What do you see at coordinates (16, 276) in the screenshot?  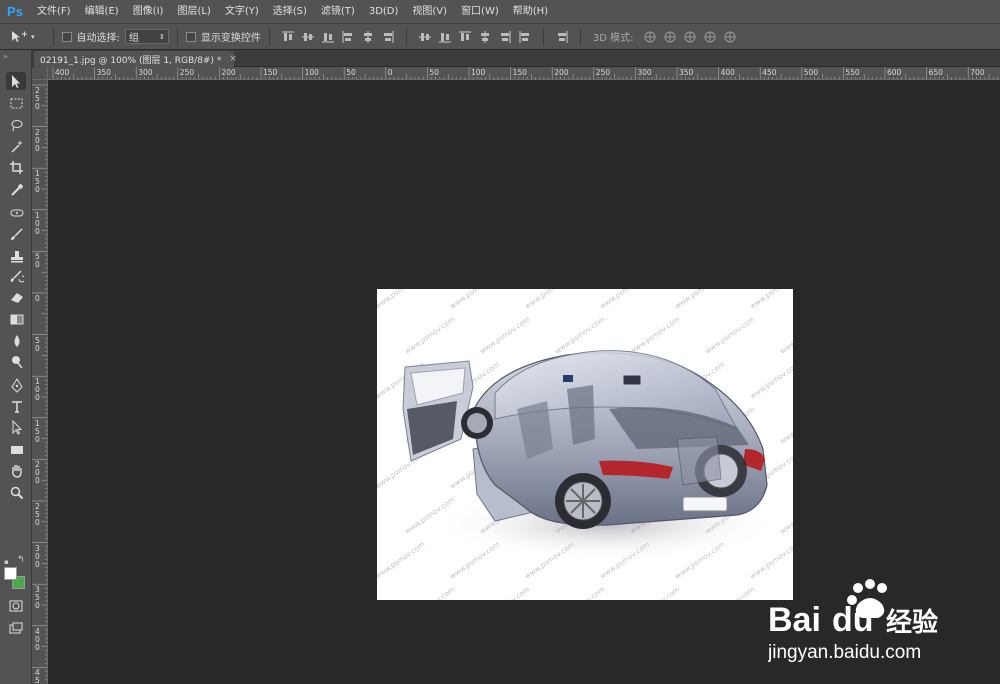 I see `history-brush-tool-icon` at bounding box center [16, 276].